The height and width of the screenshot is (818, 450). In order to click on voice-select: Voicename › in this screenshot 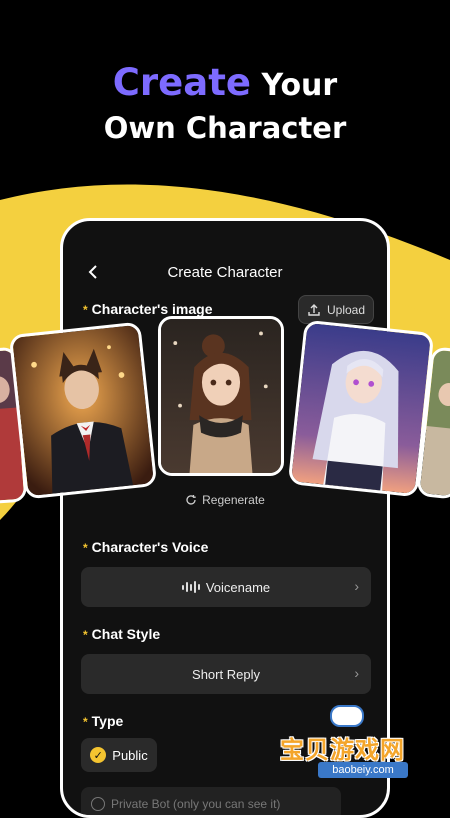, I will do `click(226, 587)`.